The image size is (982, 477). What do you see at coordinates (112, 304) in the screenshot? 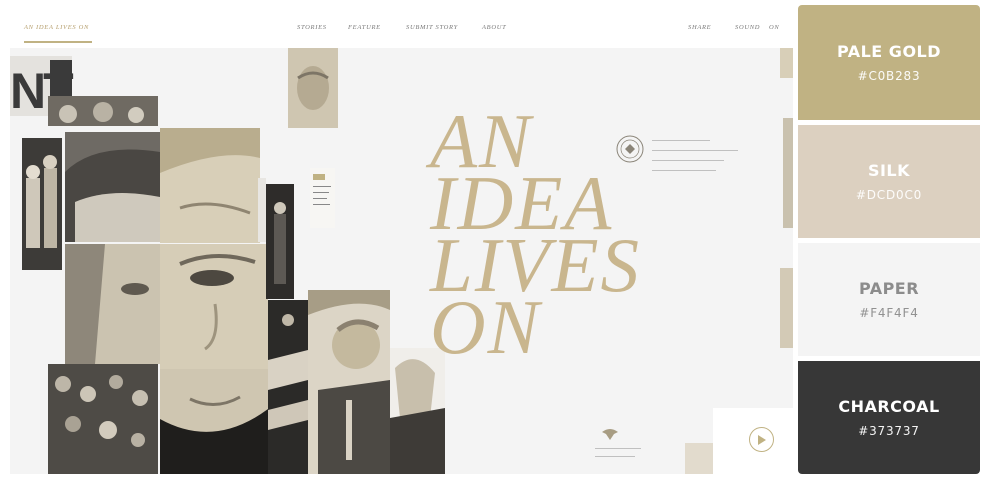
I see `collage-tile-face-left` at bounding box center [112, 304].